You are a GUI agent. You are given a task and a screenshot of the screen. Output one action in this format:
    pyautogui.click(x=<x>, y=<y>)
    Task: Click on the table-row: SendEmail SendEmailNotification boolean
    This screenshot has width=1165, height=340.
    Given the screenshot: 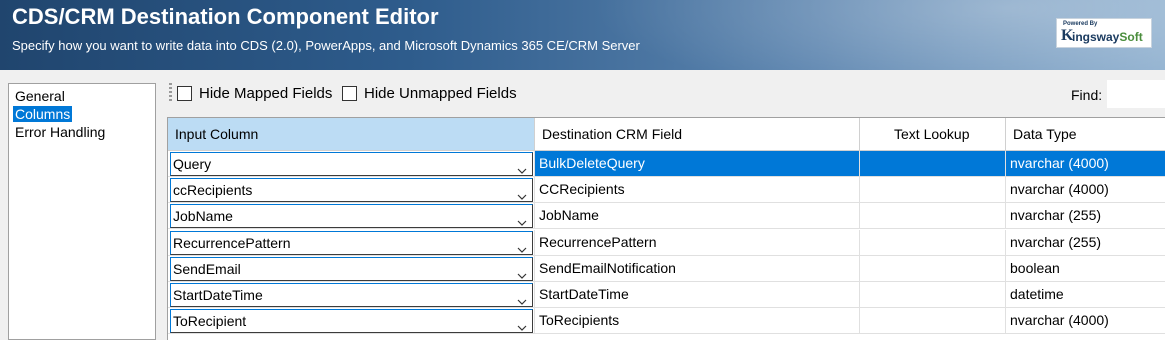 What is the action you would take?
    pyautogui.click(x=666, y=268)
    